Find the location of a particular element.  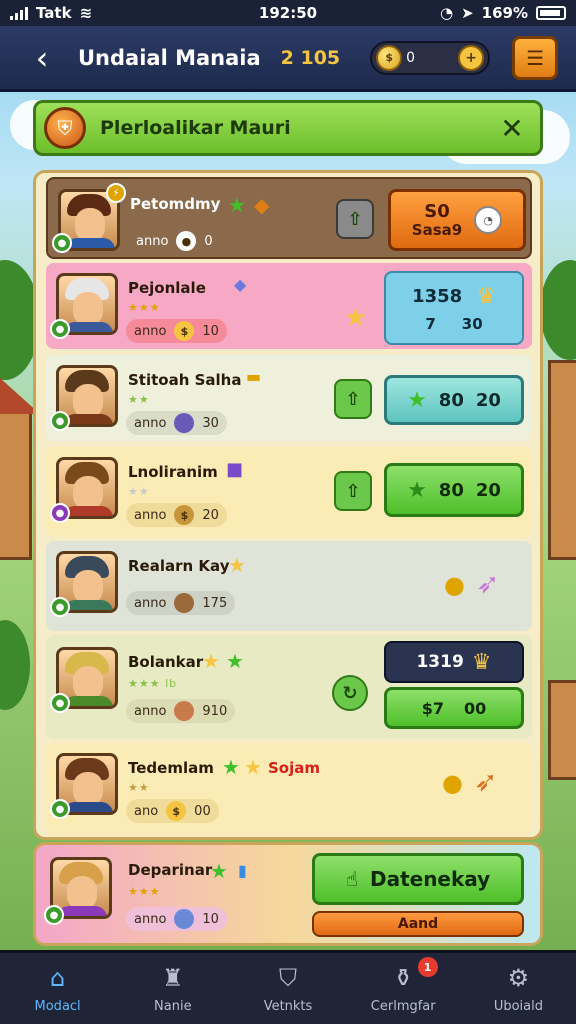

nav-item-castle: ♜ Nanie is located at coordinates (172, 988).